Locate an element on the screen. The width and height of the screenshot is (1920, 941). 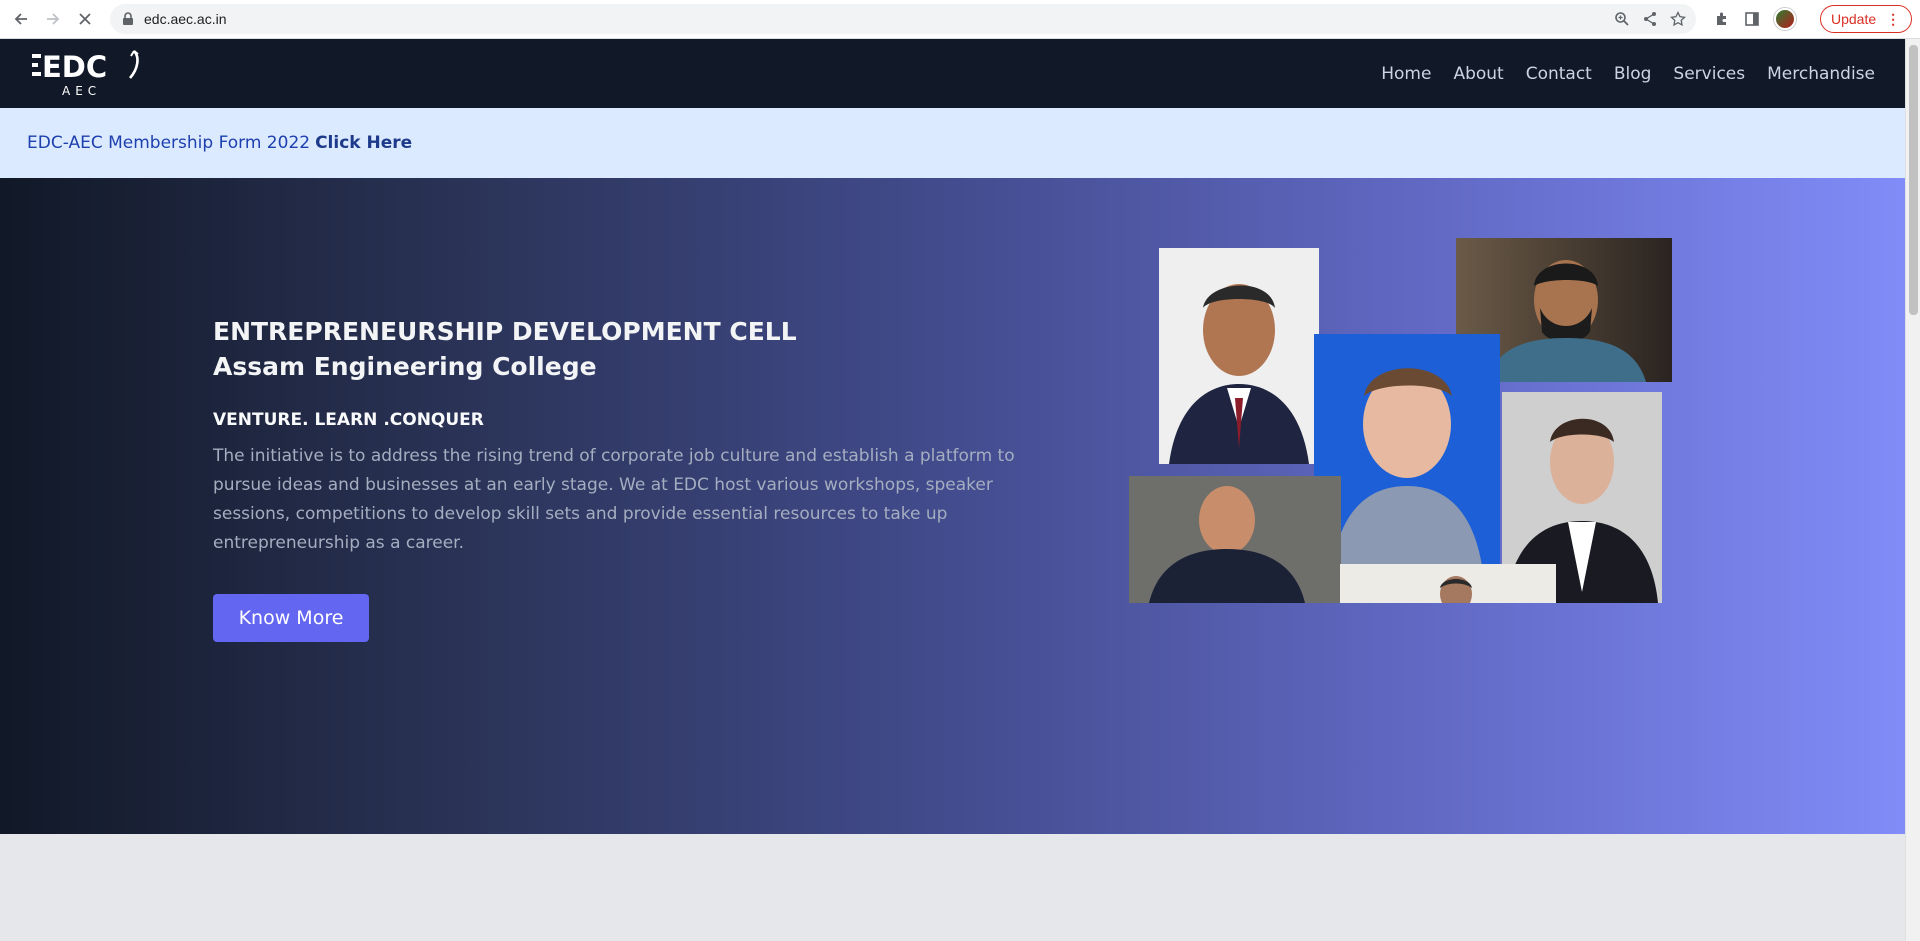
url-text: edc.aec.ac.in is located at coordinates (185, 19).